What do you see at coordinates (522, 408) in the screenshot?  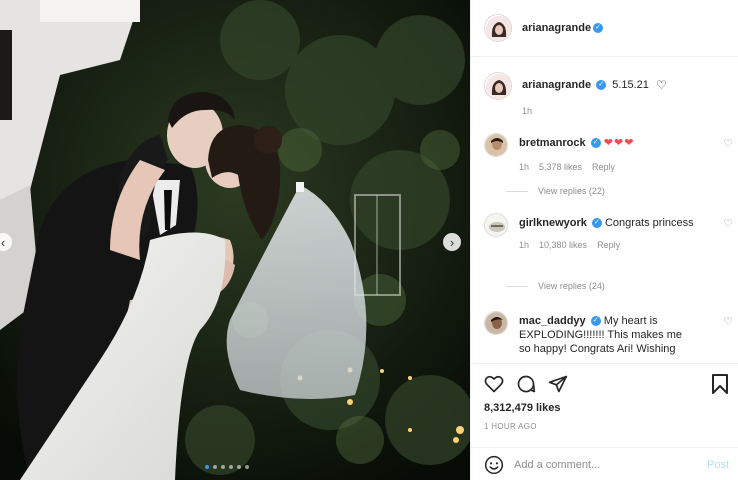 I see `like-count: 8,312,479 likes` at bounding box center [522, 408].